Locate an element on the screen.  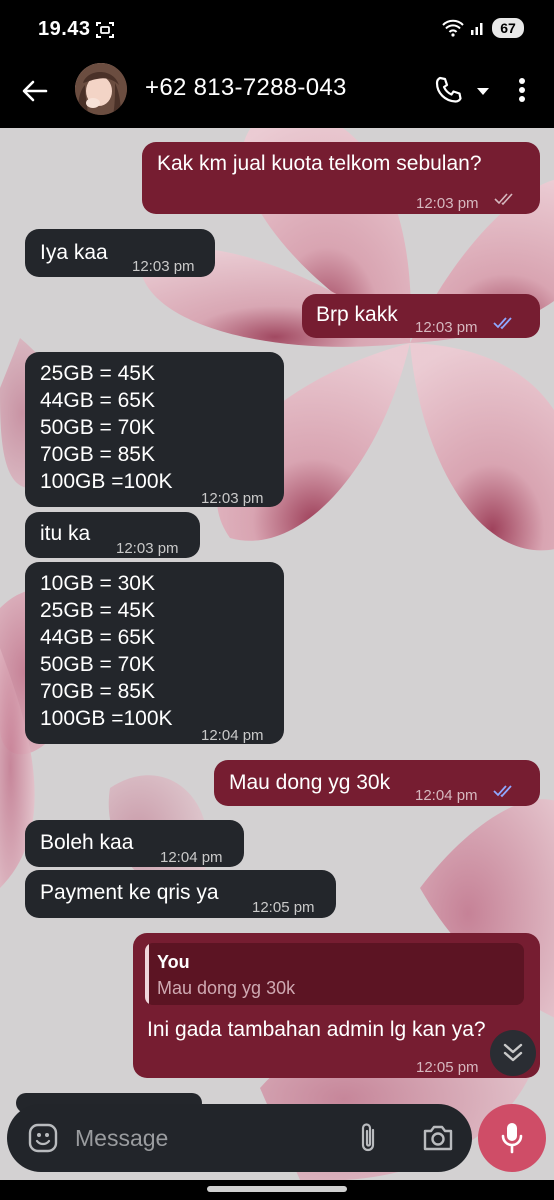
message-text: Iya kaa is located at coordinates (74, 252).